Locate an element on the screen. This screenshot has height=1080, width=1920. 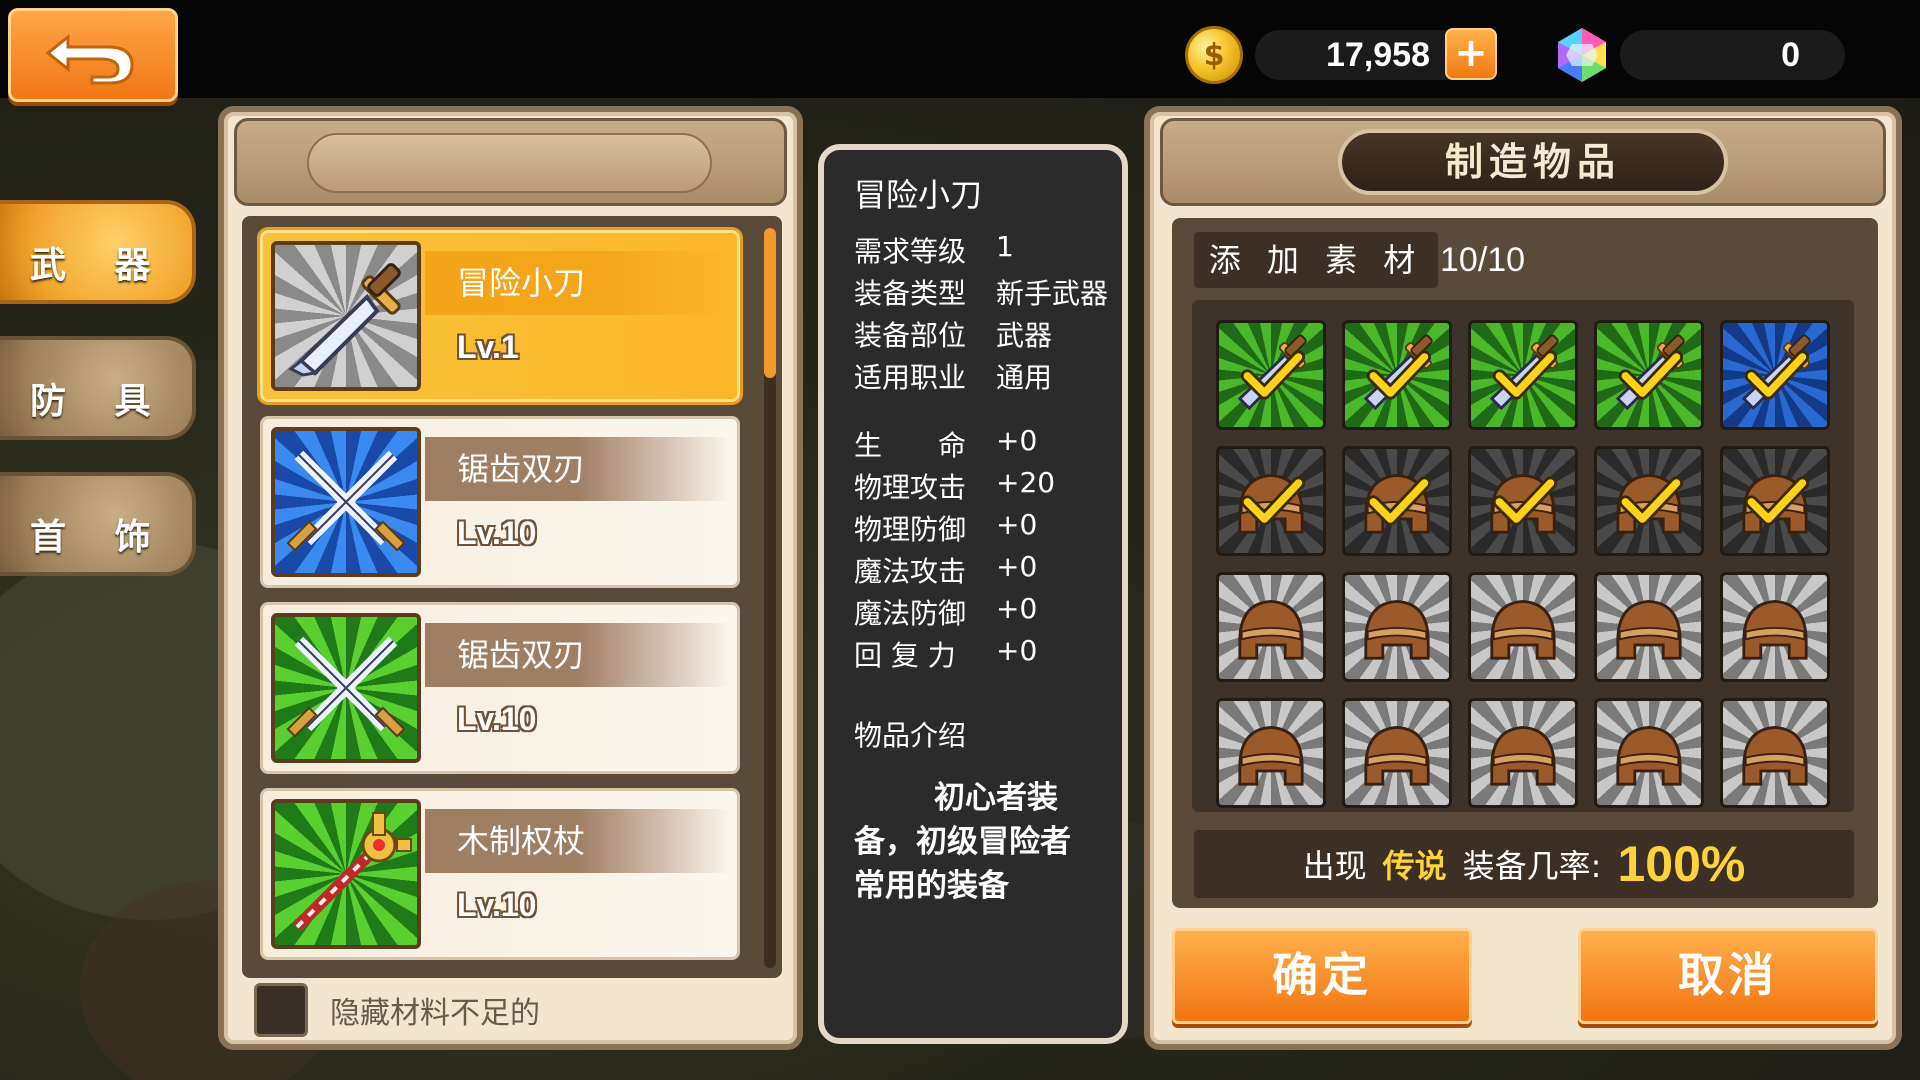
tab-weapons: 武 器 is located at coordinates (98, 252).